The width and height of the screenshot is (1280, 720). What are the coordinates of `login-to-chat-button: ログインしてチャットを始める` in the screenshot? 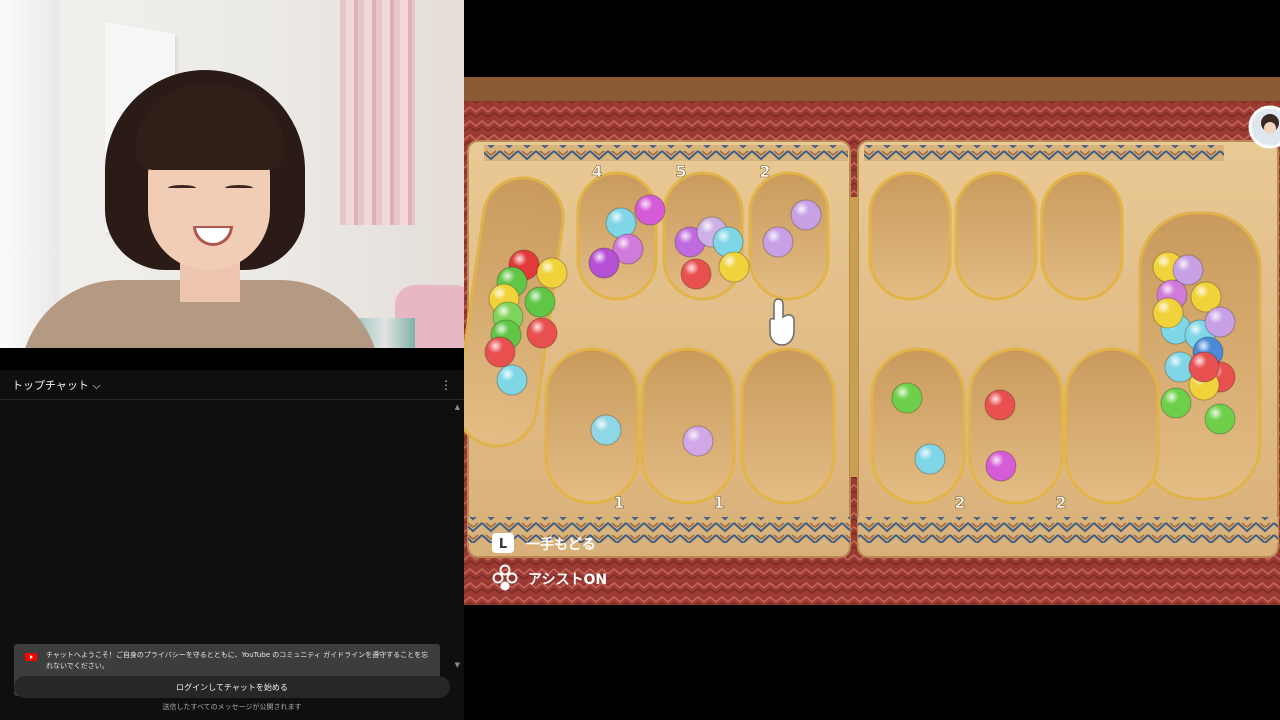 It's located at (232, 687).